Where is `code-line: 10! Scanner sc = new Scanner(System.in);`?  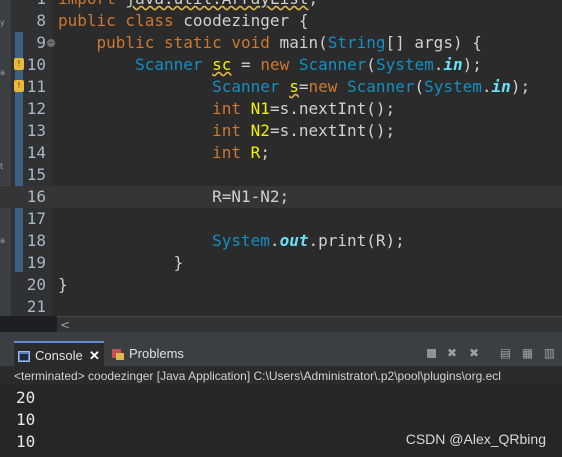
code-line: 10! Scanner sc = new Scanner(System.in); is located at coordinates (281, 65).